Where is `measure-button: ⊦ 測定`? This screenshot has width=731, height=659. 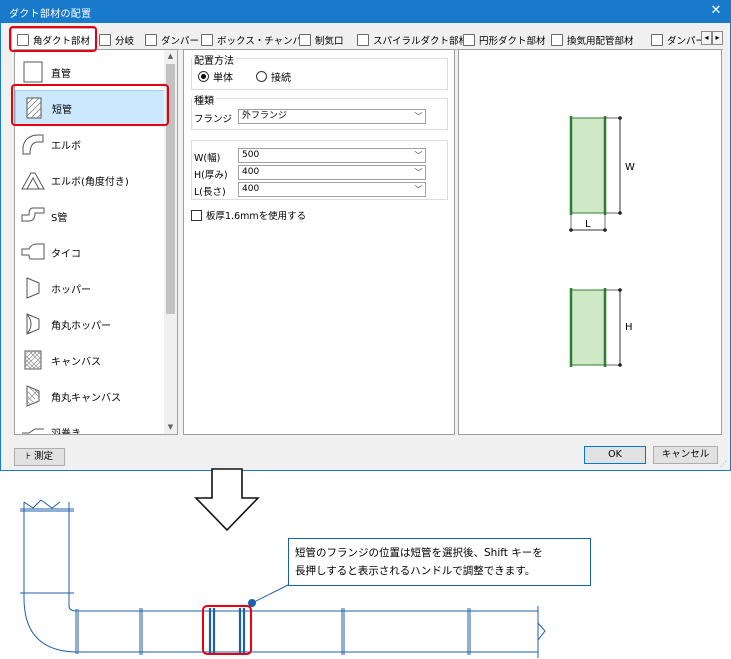
measure-button: ⊦ 測定 is located at coordinates (39, 457).